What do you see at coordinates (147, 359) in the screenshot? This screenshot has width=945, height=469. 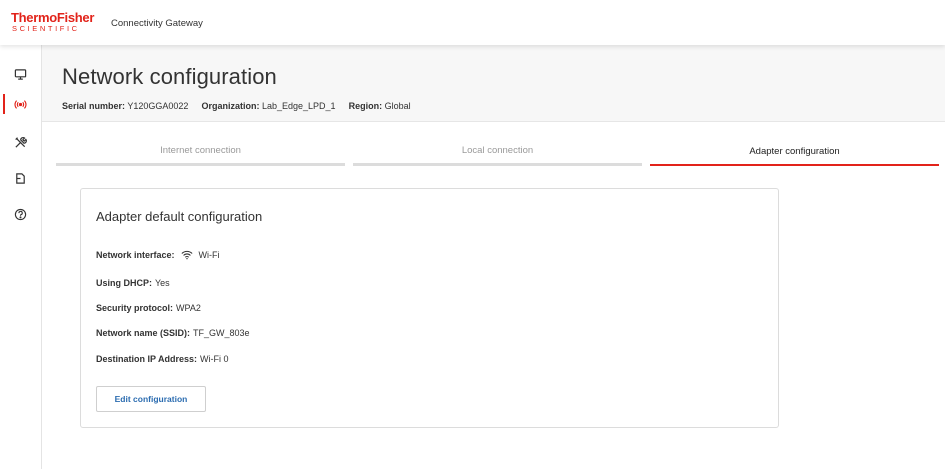 I see `field-label: Destination IP Address:` at bounding box center [147, 359].